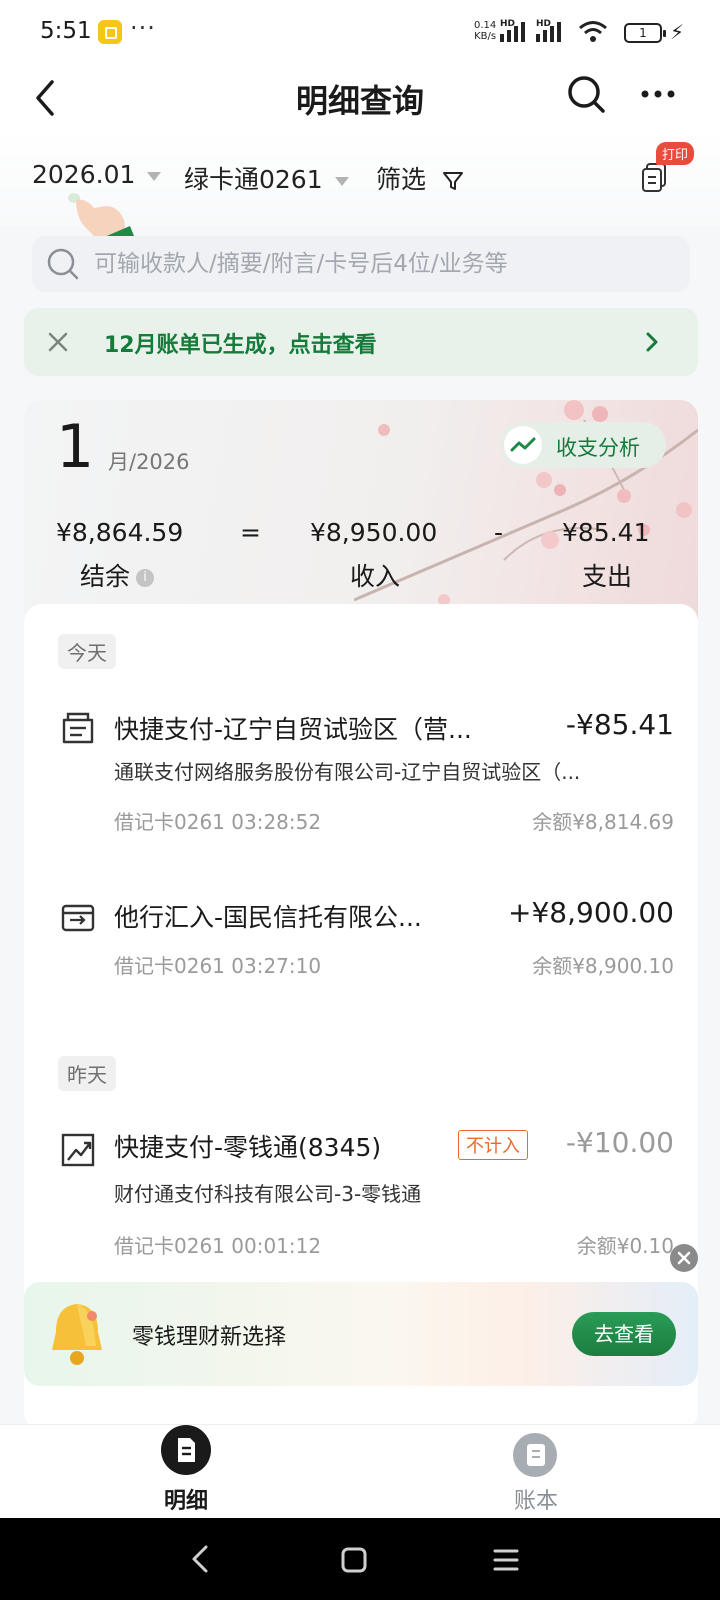  I want to click on filter-label: 筛选, so click(401, 179).